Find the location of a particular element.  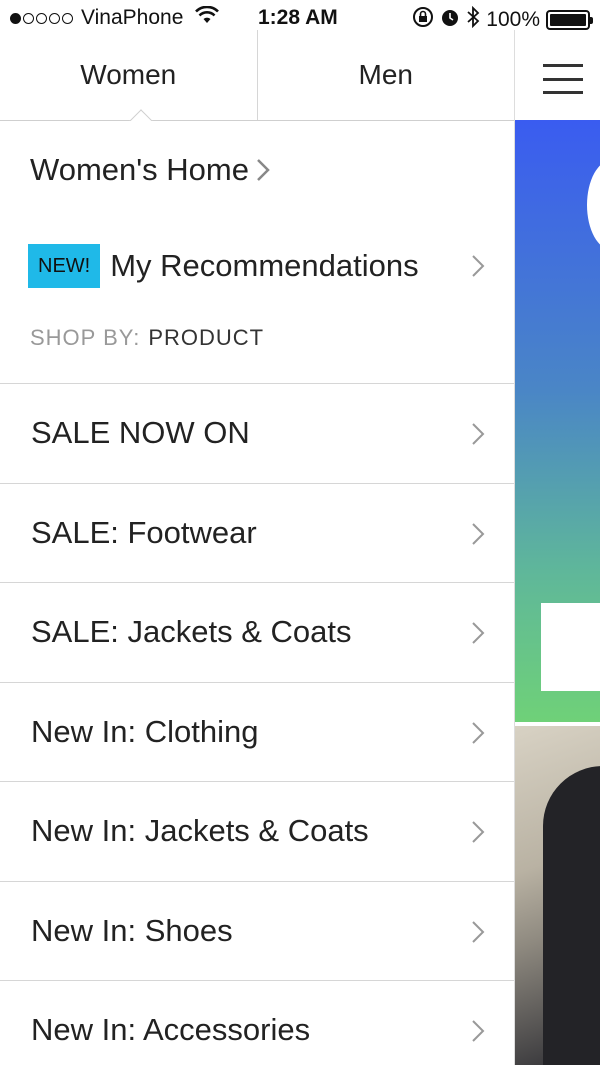

wifi-icon is located at coordinates (207, 17).